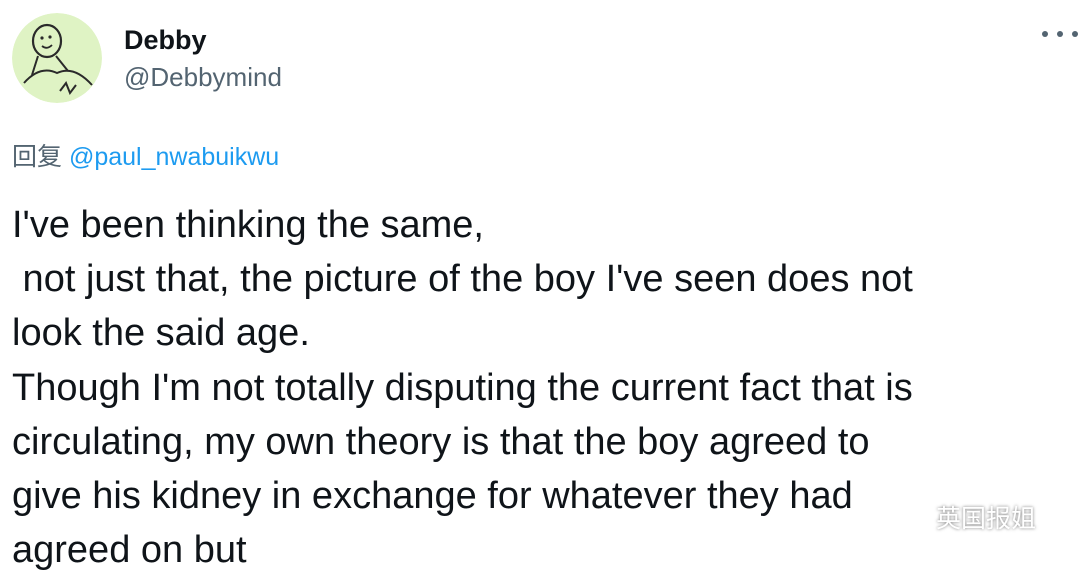 The image size is (1080, 577). I want to click on more-options-button, so click(1060, 34).